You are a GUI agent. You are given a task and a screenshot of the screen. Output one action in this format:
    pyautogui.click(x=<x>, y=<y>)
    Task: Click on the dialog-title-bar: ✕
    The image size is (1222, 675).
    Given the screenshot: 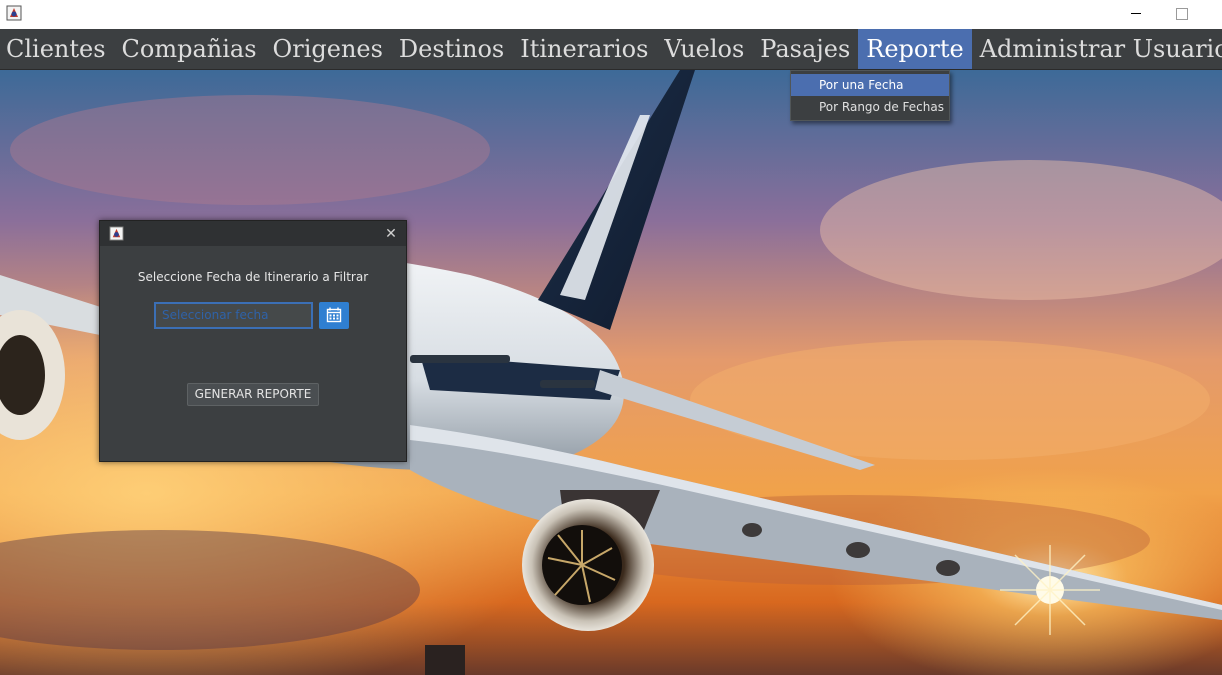 What is the action you would take?
    pyautogui.click(x=253, y=233)
    